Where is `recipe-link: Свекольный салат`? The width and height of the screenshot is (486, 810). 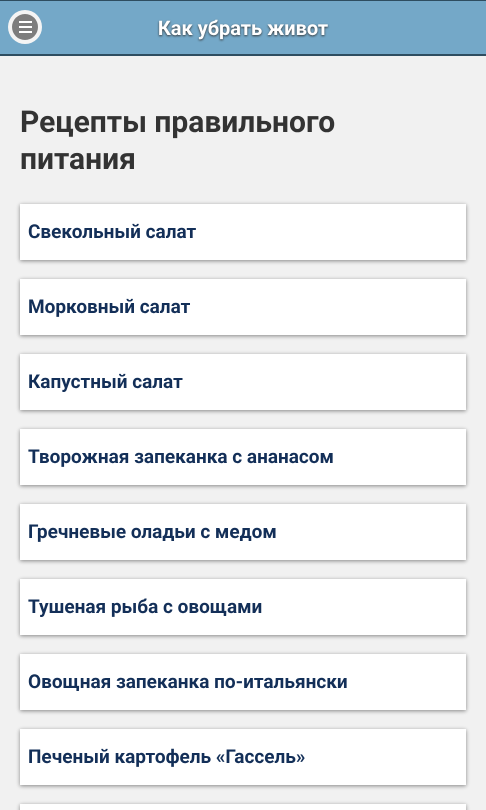 recipe-link: Свекольный салат is located at coordinates (243, 232).